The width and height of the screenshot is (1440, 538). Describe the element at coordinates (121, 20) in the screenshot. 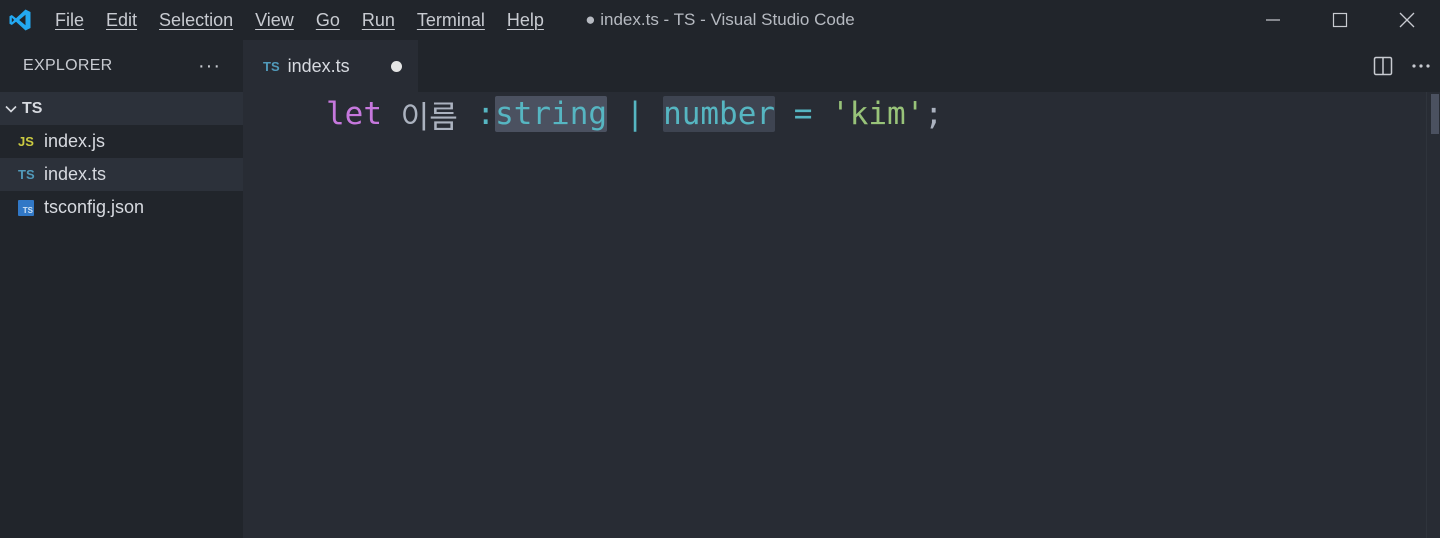

I see `menu-edit: Edit` at that location.